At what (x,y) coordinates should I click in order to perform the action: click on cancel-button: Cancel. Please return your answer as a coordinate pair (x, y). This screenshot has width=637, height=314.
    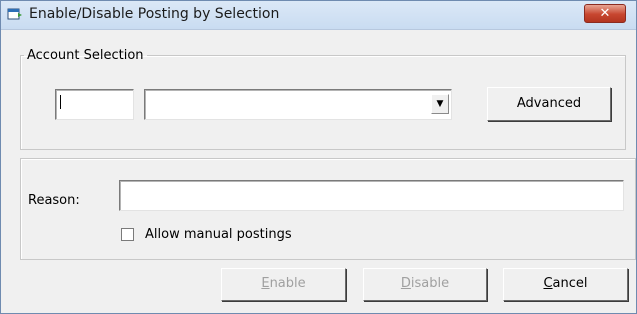
    Looking at the image, I should click on (565, 284).